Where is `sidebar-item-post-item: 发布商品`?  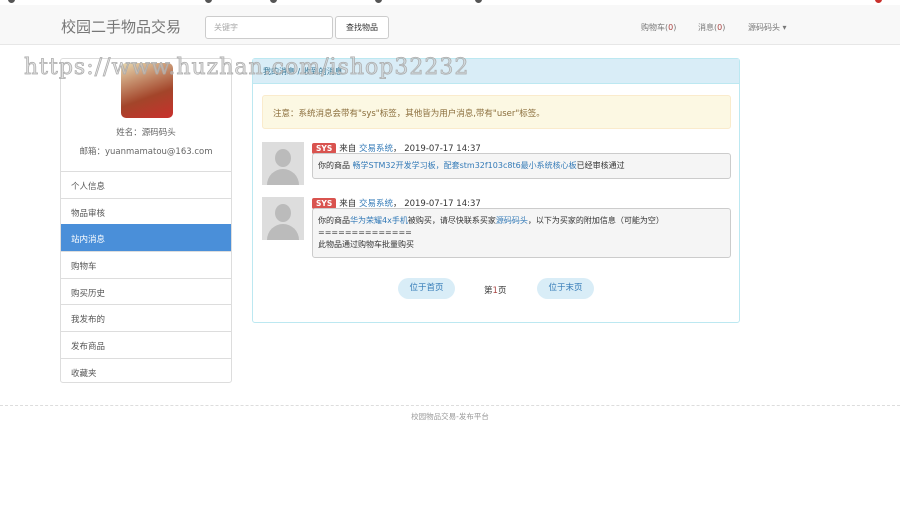
sidebar-item-post-item: 发布商品 is located at coordinates (146, 344).